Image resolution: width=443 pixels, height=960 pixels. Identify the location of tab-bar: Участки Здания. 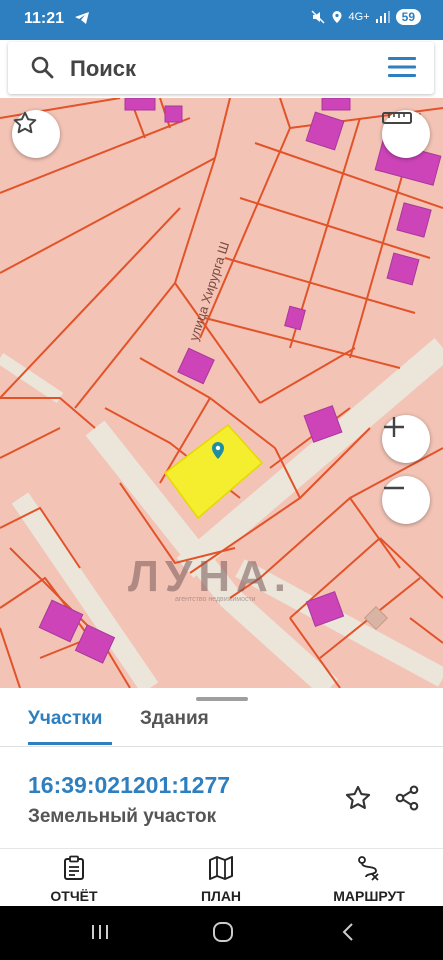
(221, 725).